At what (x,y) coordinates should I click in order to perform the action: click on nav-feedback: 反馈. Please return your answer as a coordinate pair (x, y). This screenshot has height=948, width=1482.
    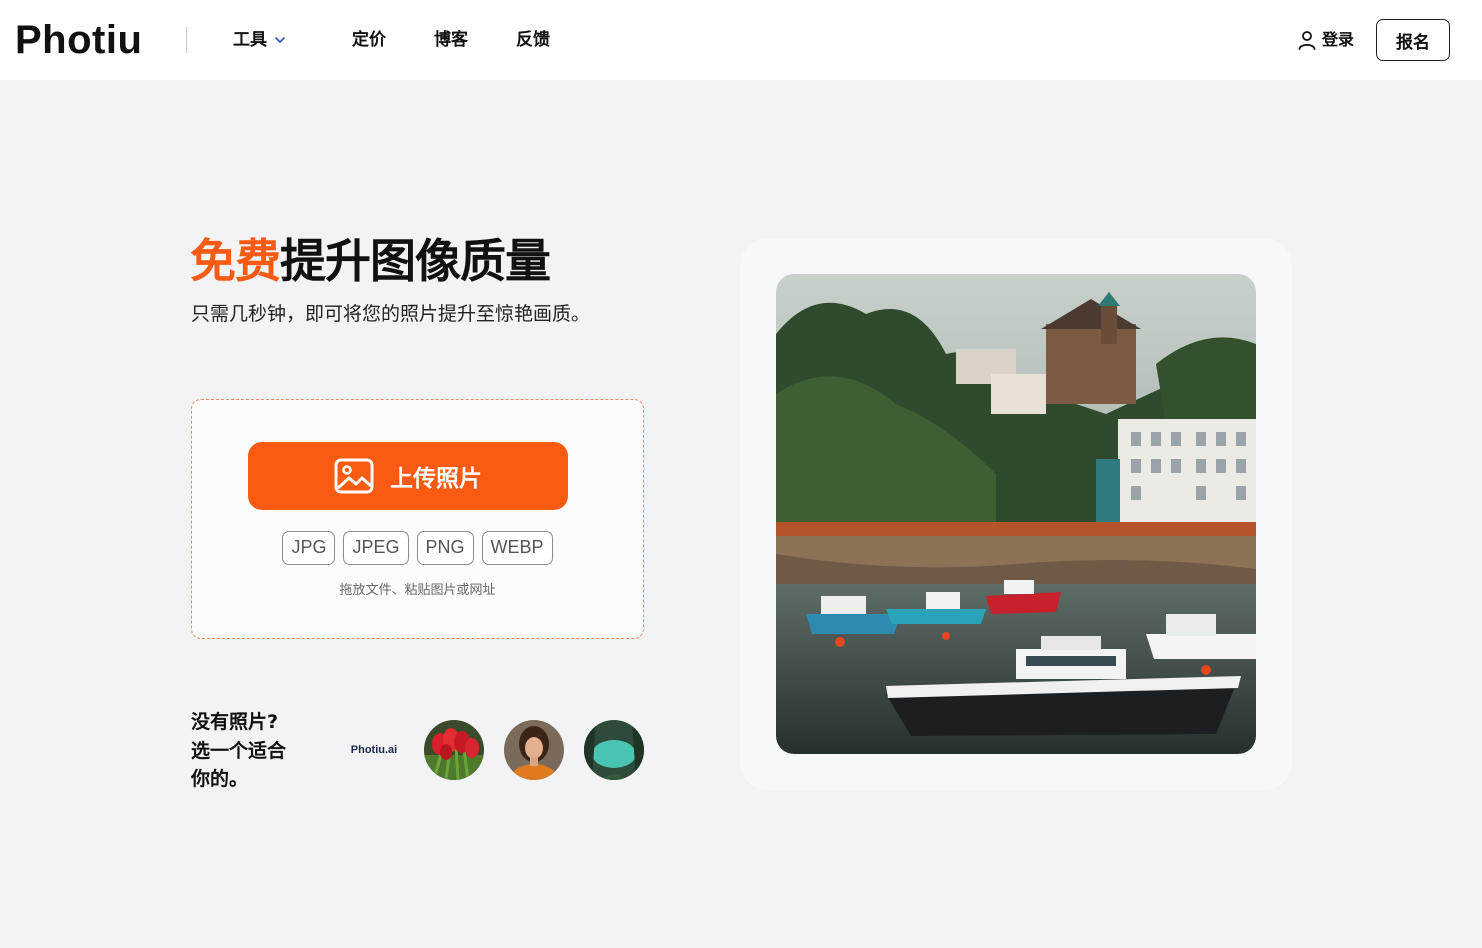
    Looking at the image, I should click on (533, 40).